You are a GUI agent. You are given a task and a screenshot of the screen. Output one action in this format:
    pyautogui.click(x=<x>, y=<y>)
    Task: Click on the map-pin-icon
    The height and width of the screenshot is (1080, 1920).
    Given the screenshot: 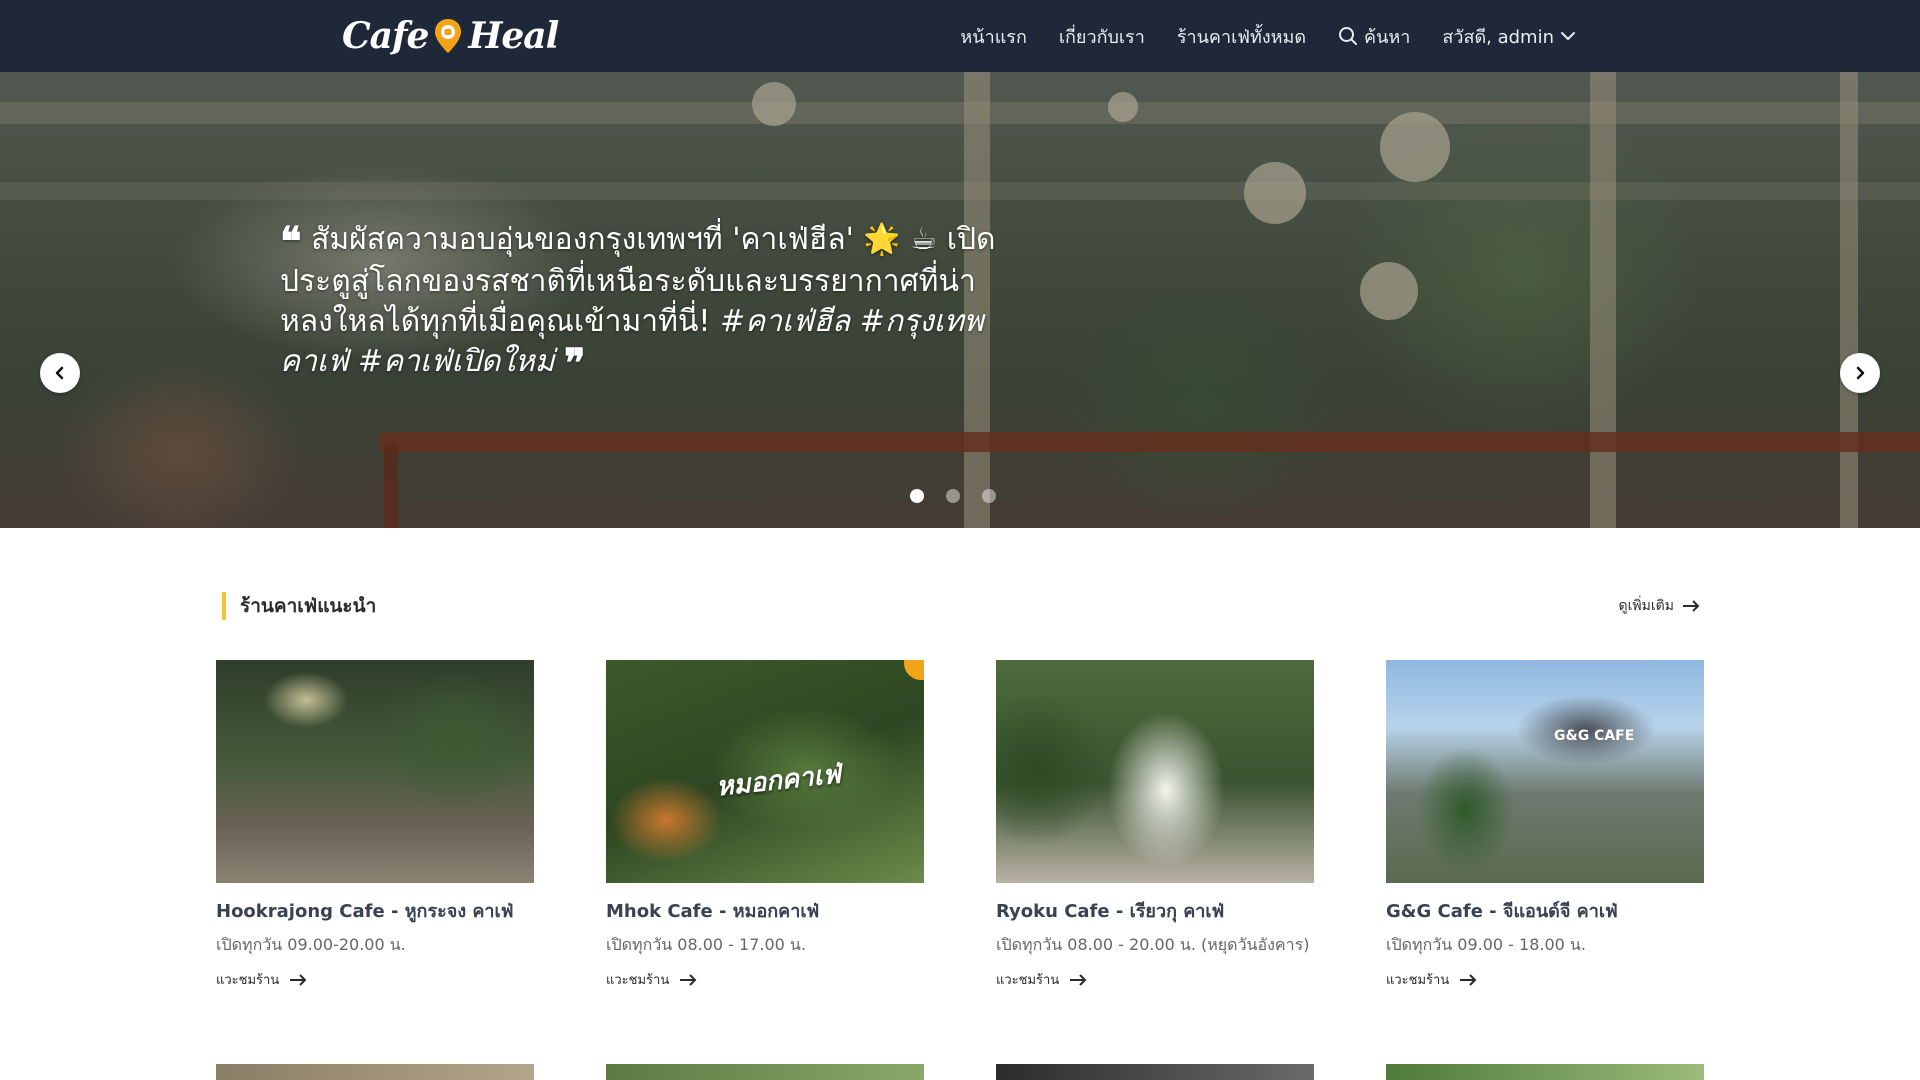 What is the action you would take?
    pyautogui.click(x=448, y=36)
    